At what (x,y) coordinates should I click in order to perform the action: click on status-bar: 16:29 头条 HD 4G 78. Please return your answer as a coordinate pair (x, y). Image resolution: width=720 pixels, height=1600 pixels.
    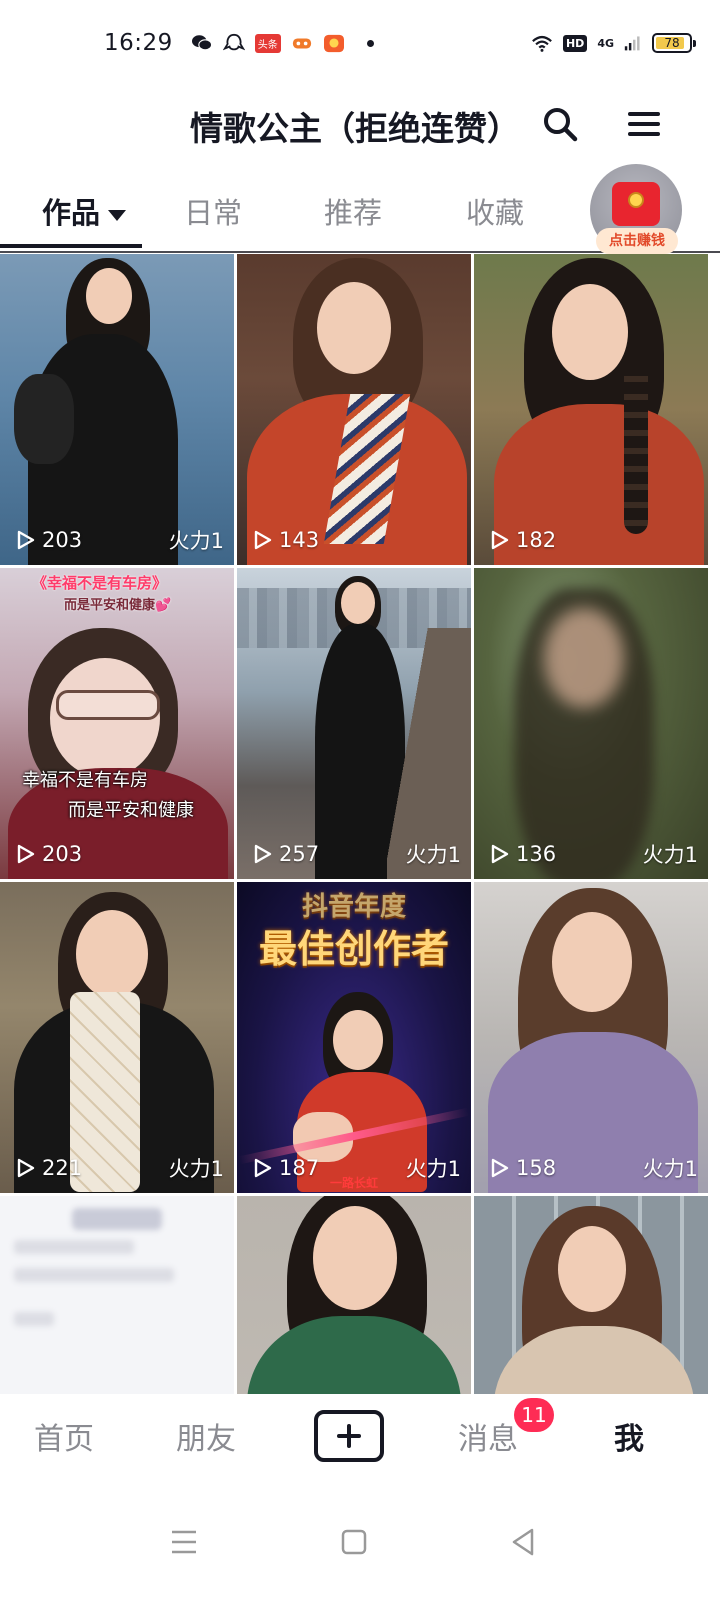
    Looking at the image, I should click on (360, 43).